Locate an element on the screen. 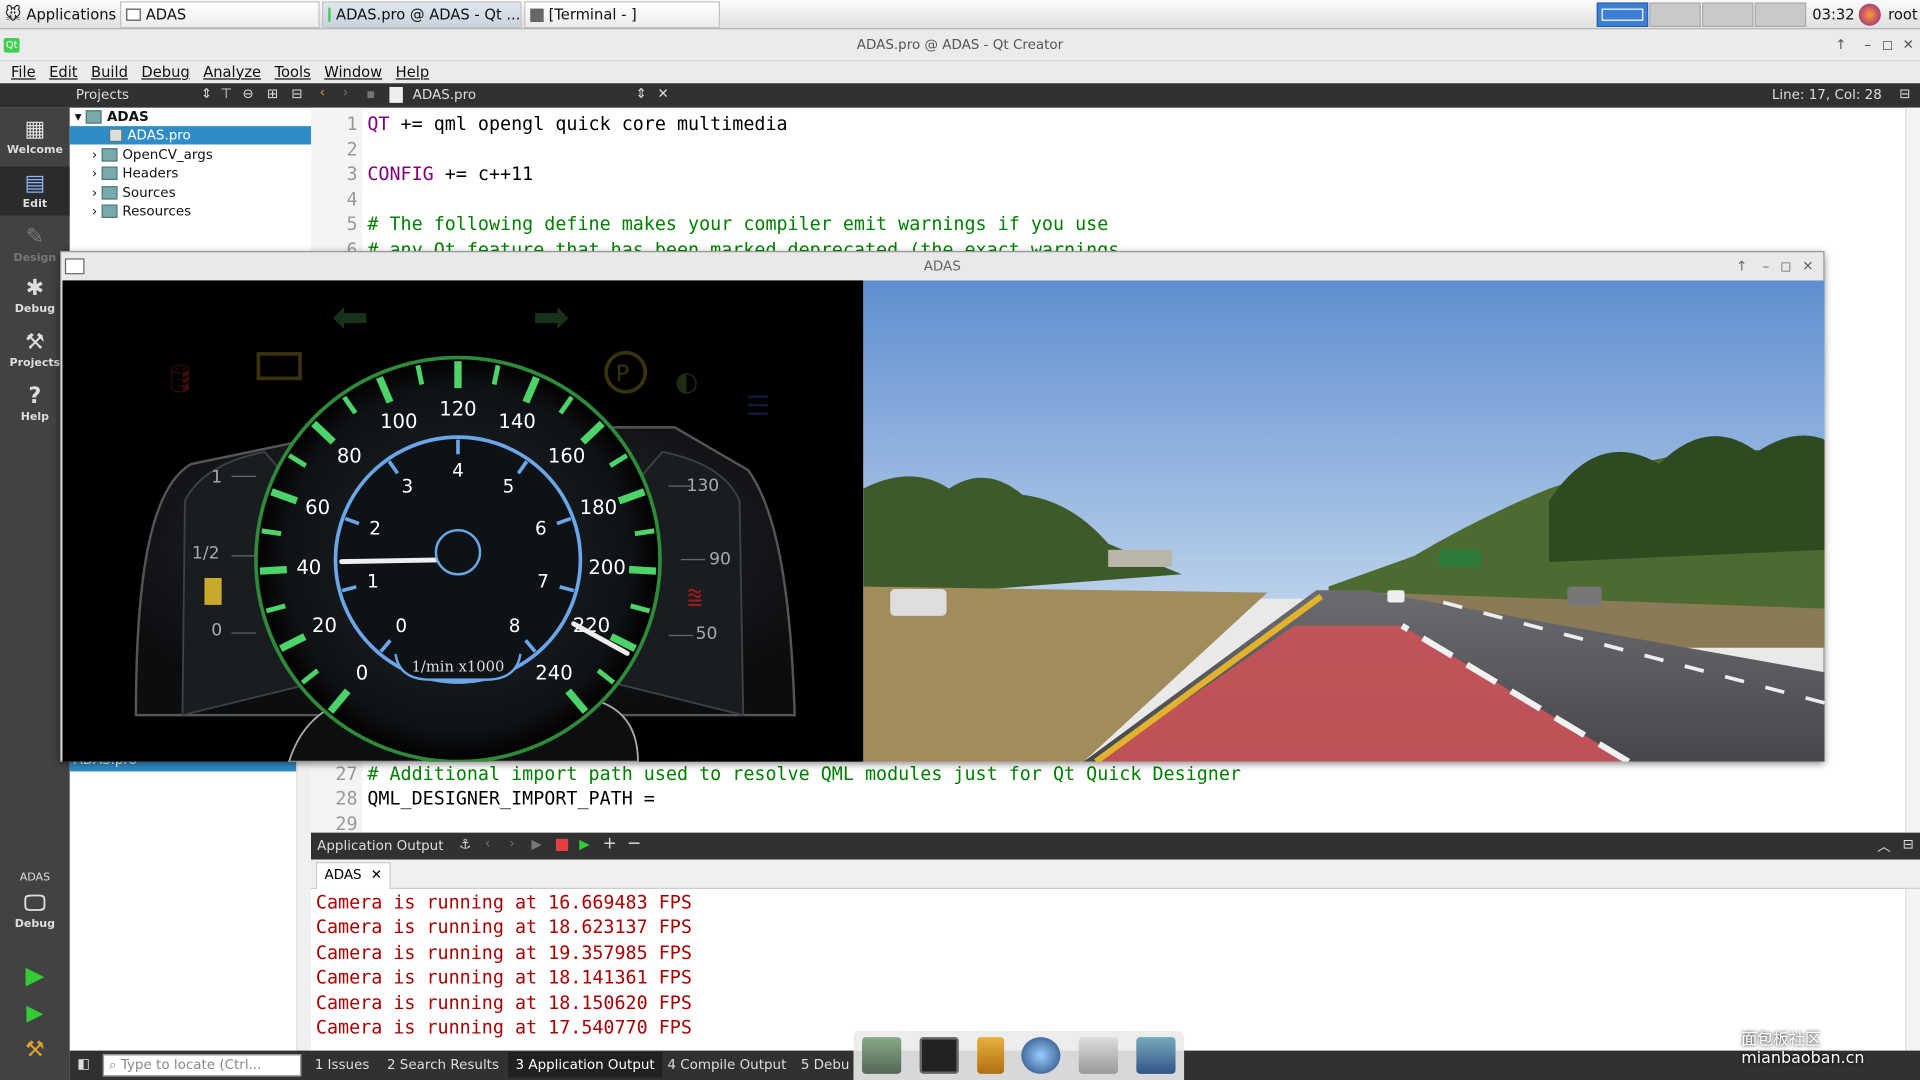 This screenshot has width=1920, height=1080. folder-icon is located at coordinates (109, 155).